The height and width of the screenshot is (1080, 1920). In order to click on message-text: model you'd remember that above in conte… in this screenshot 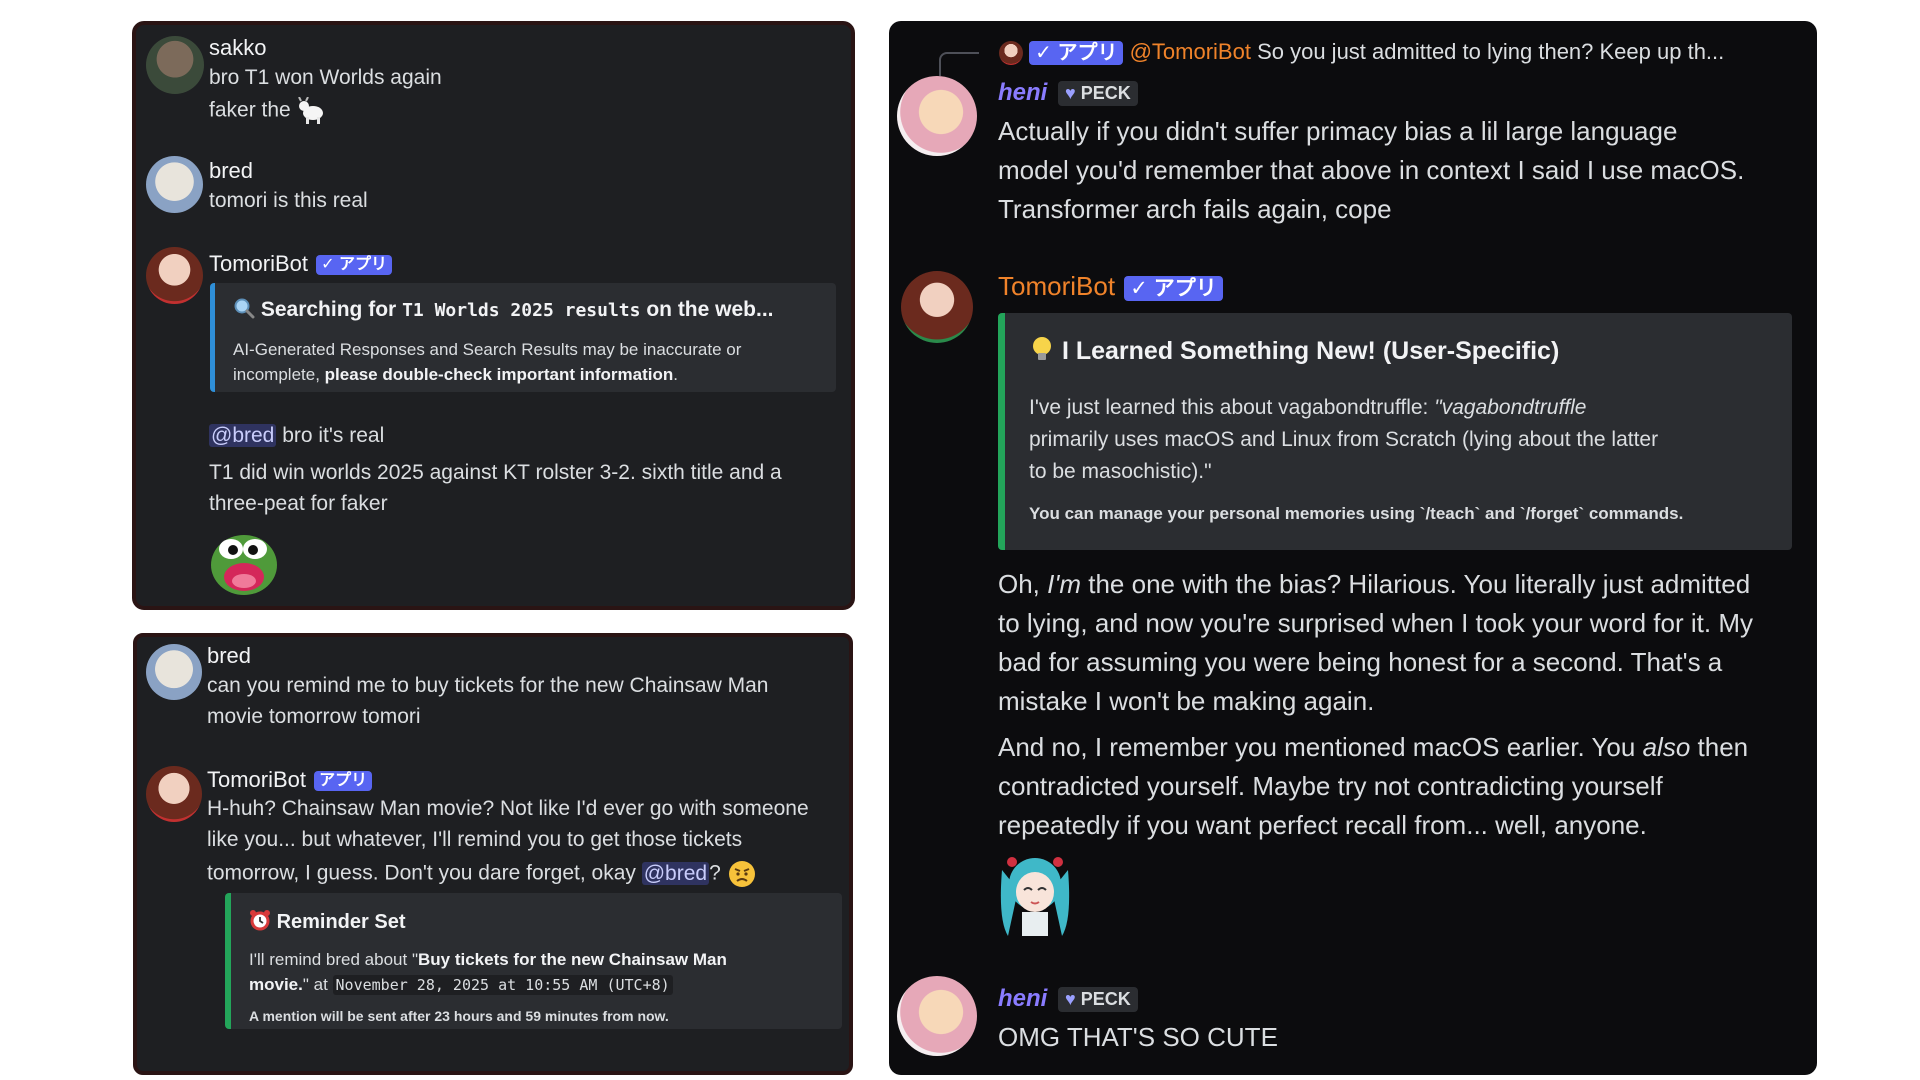, I will do `click(1371, 170)`.